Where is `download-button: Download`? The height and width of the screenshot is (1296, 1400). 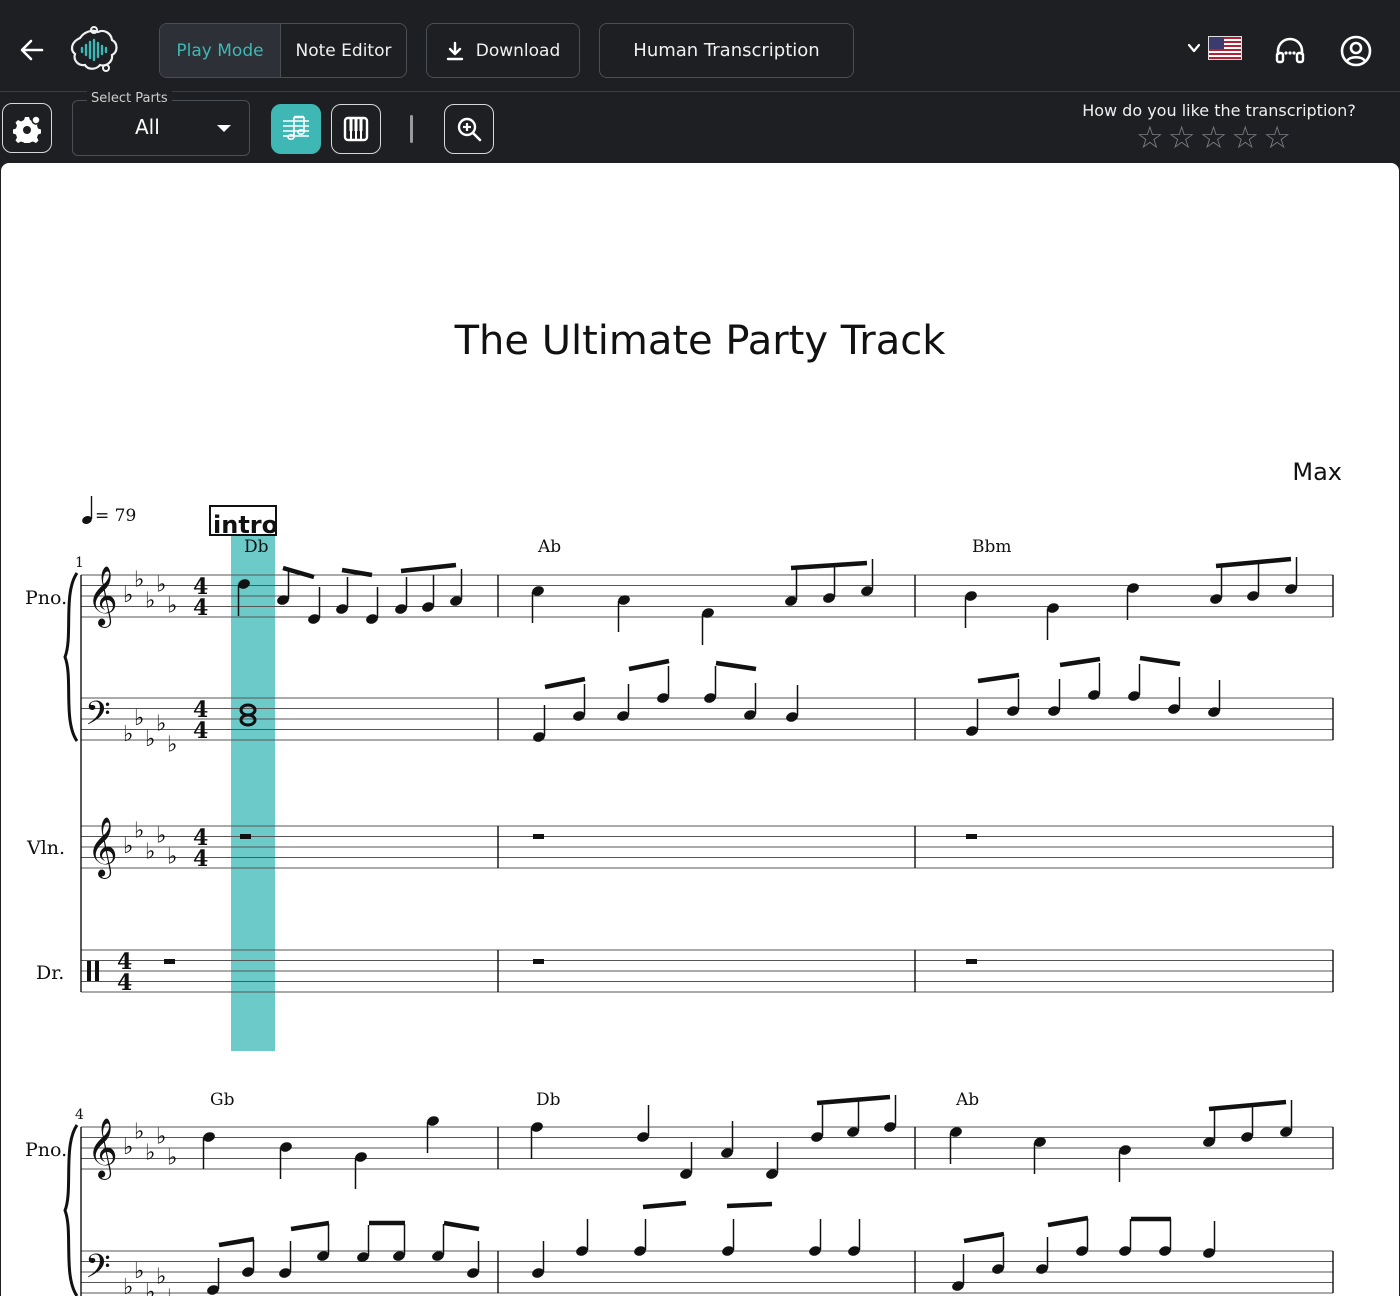
download-button: Download is located at coordinates (503, 50).